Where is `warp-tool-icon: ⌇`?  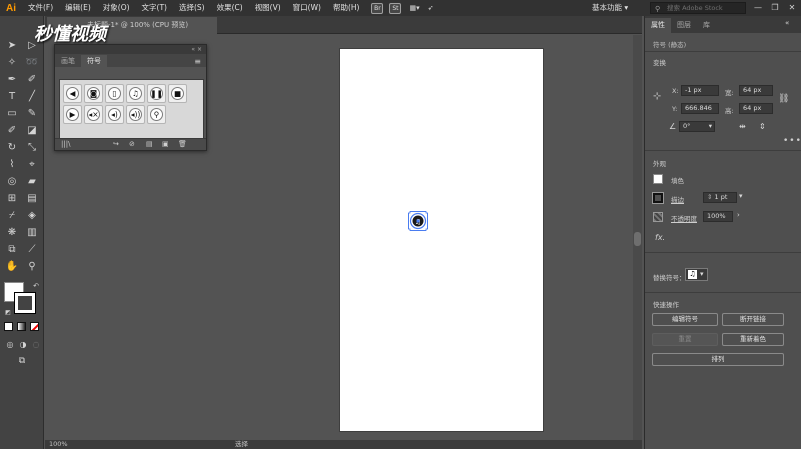 warp-tool-icon: ⌇ is located at coordinates (12, 164).